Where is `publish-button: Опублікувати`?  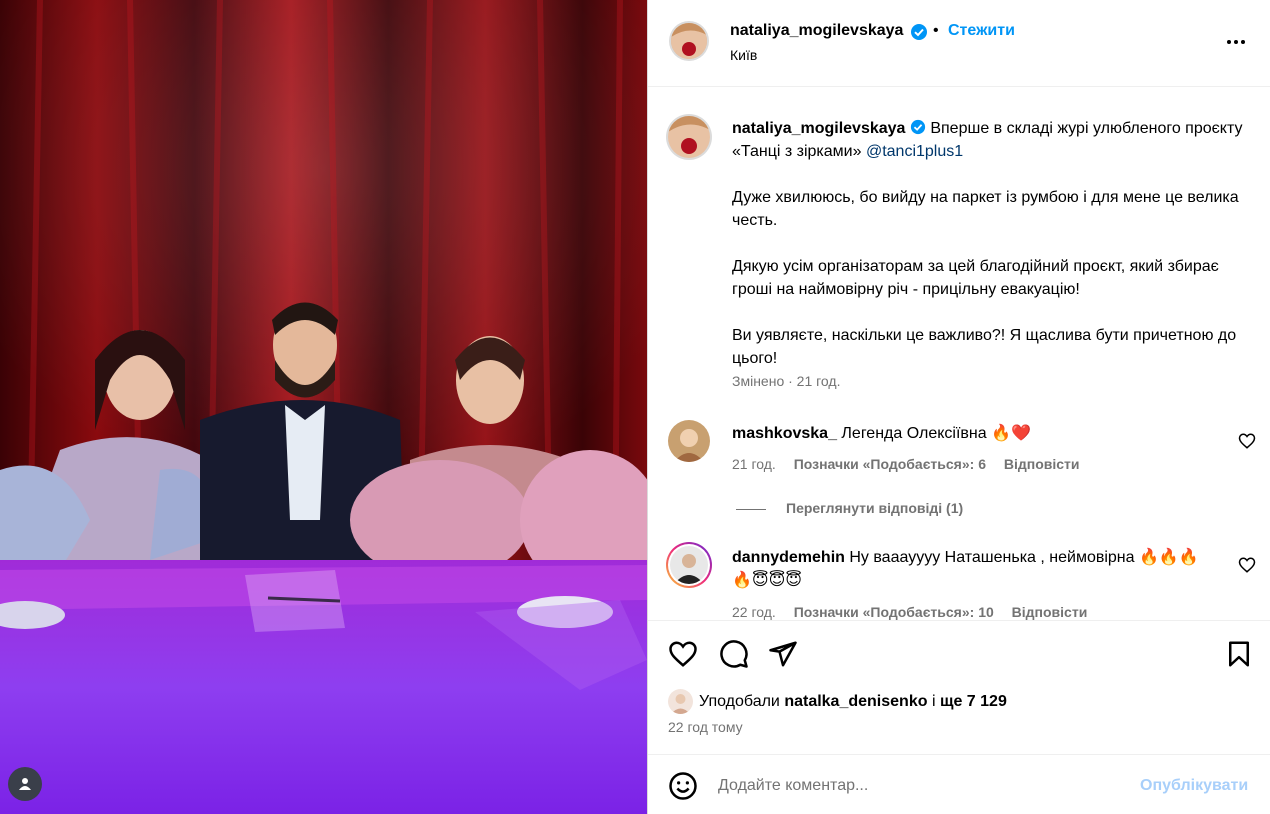
publish-button: Опублікувати is located at coordinates (1194, 786).